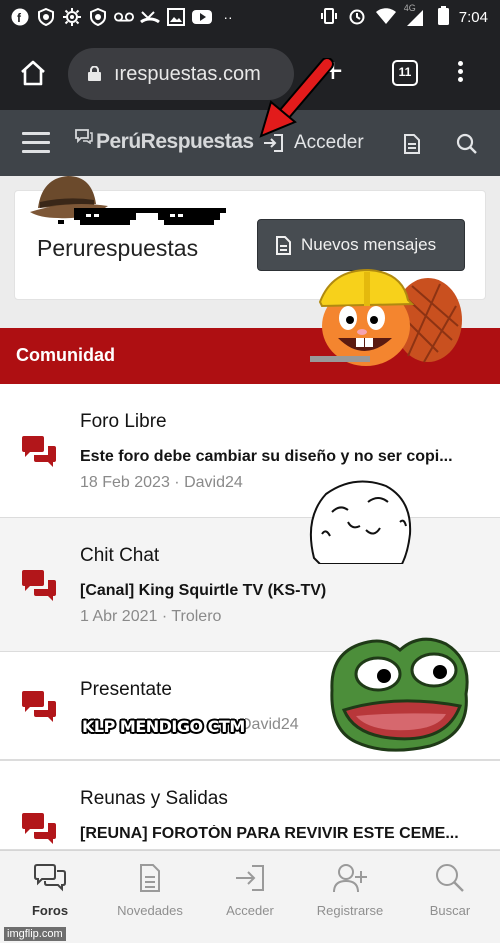 Image resolution: width=500 pixels, height=943 pixels. What do you see at coordinates (163, 726) in the screenshot?
I see `meme-caption: KLP MENDIGO CTM` at bounding box center [163, 726].